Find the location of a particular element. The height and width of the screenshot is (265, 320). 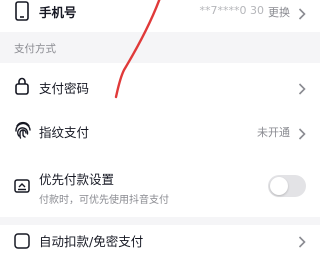

autodebit-icon is located at coordinates (22, 243).